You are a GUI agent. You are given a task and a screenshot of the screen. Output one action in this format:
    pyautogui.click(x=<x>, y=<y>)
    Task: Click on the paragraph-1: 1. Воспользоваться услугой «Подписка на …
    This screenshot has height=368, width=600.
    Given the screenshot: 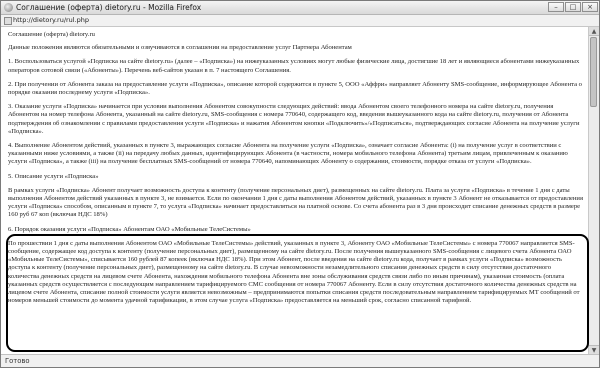 What is the action you would take?
    pyautogui.click(x=294, y=66)
    